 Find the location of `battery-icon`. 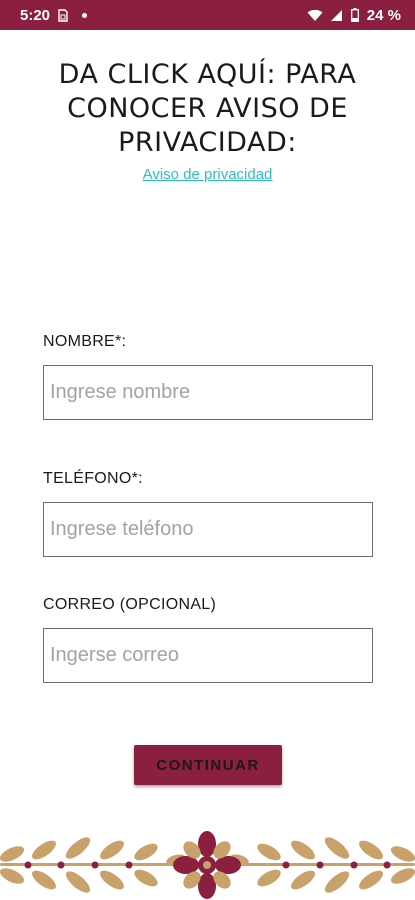

battery-icon is located at coordinates (354, 15).